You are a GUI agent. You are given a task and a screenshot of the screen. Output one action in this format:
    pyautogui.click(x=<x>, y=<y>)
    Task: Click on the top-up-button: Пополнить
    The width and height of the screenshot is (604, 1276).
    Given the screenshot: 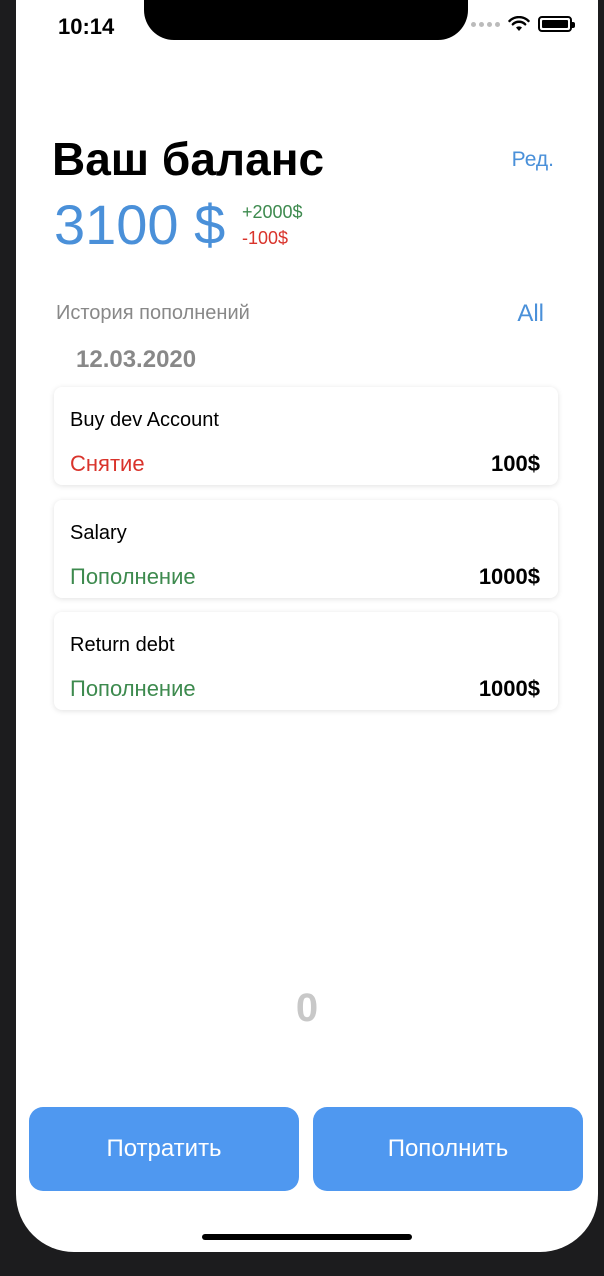 What is the action you would take?
    pyautogui.click(x=448, y=1149)
    